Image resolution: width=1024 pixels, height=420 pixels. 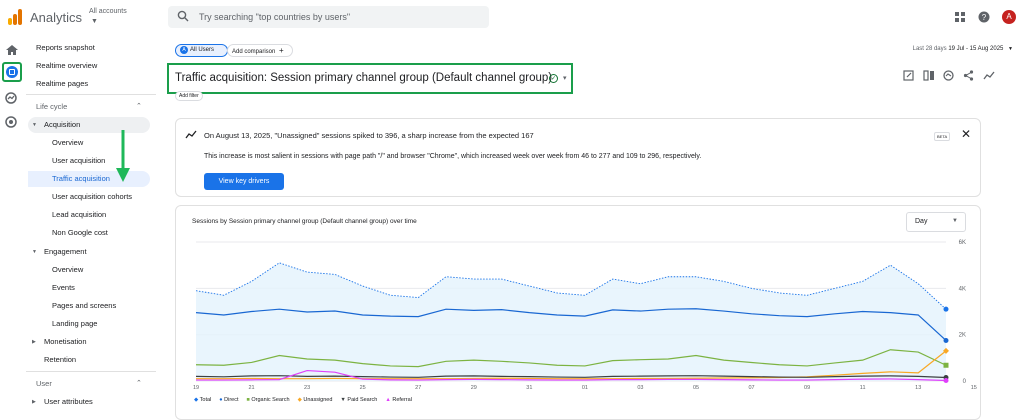 What do you see at coordinates (402, 400) in the screenshot?
I see `legend-label: Referral` at bounding box center [402, 400].